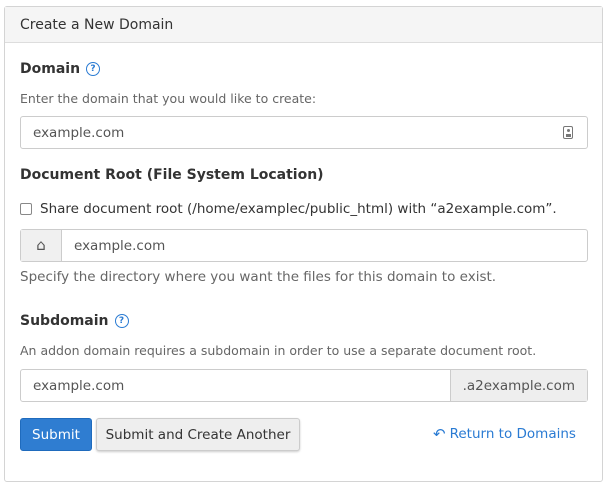 The width and height of the screenshot is (613, 490). Describe the element at coordinates (50, 69) in the screenshot. I see `domain-label: Domain` at that location.